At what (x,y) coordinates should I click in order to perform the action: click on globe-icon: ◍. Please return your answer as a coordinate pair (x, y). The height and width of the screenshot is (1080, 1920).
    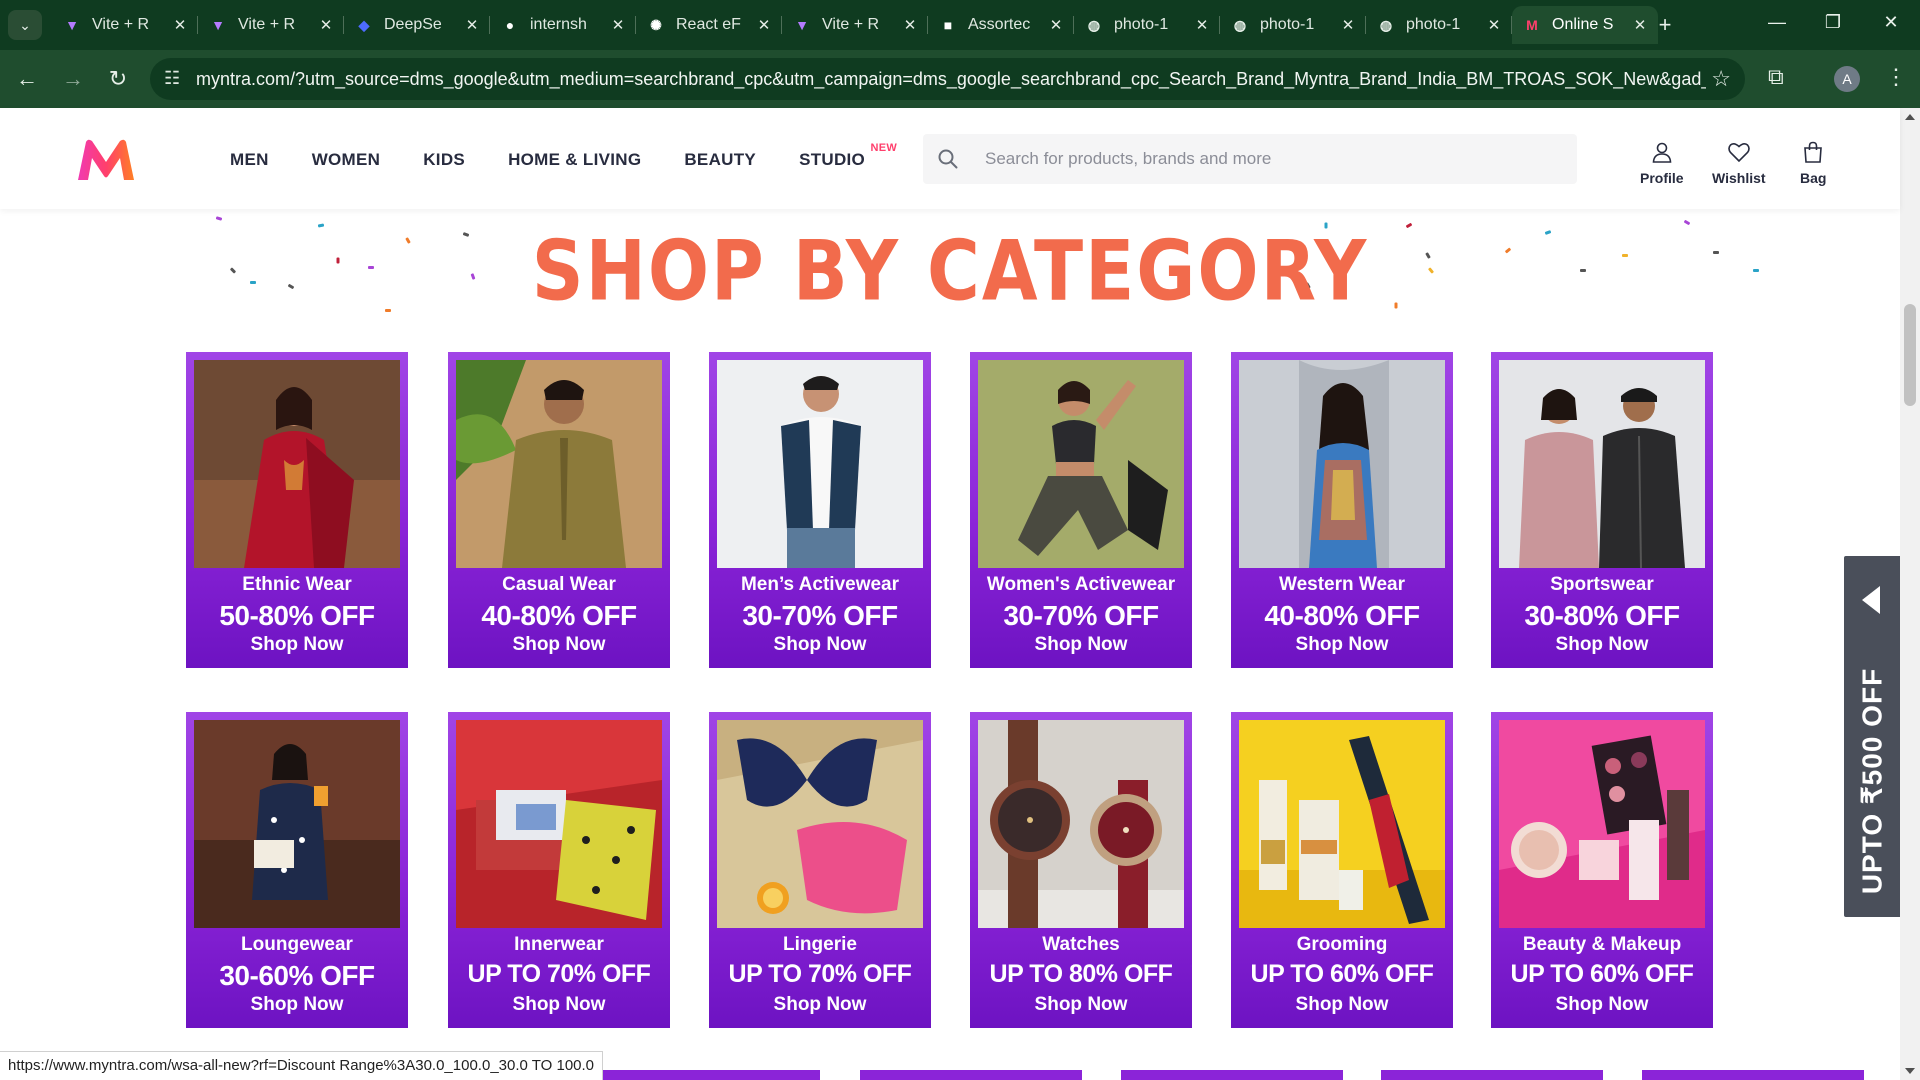
    Looking at the image, I should click on (1240, 24).